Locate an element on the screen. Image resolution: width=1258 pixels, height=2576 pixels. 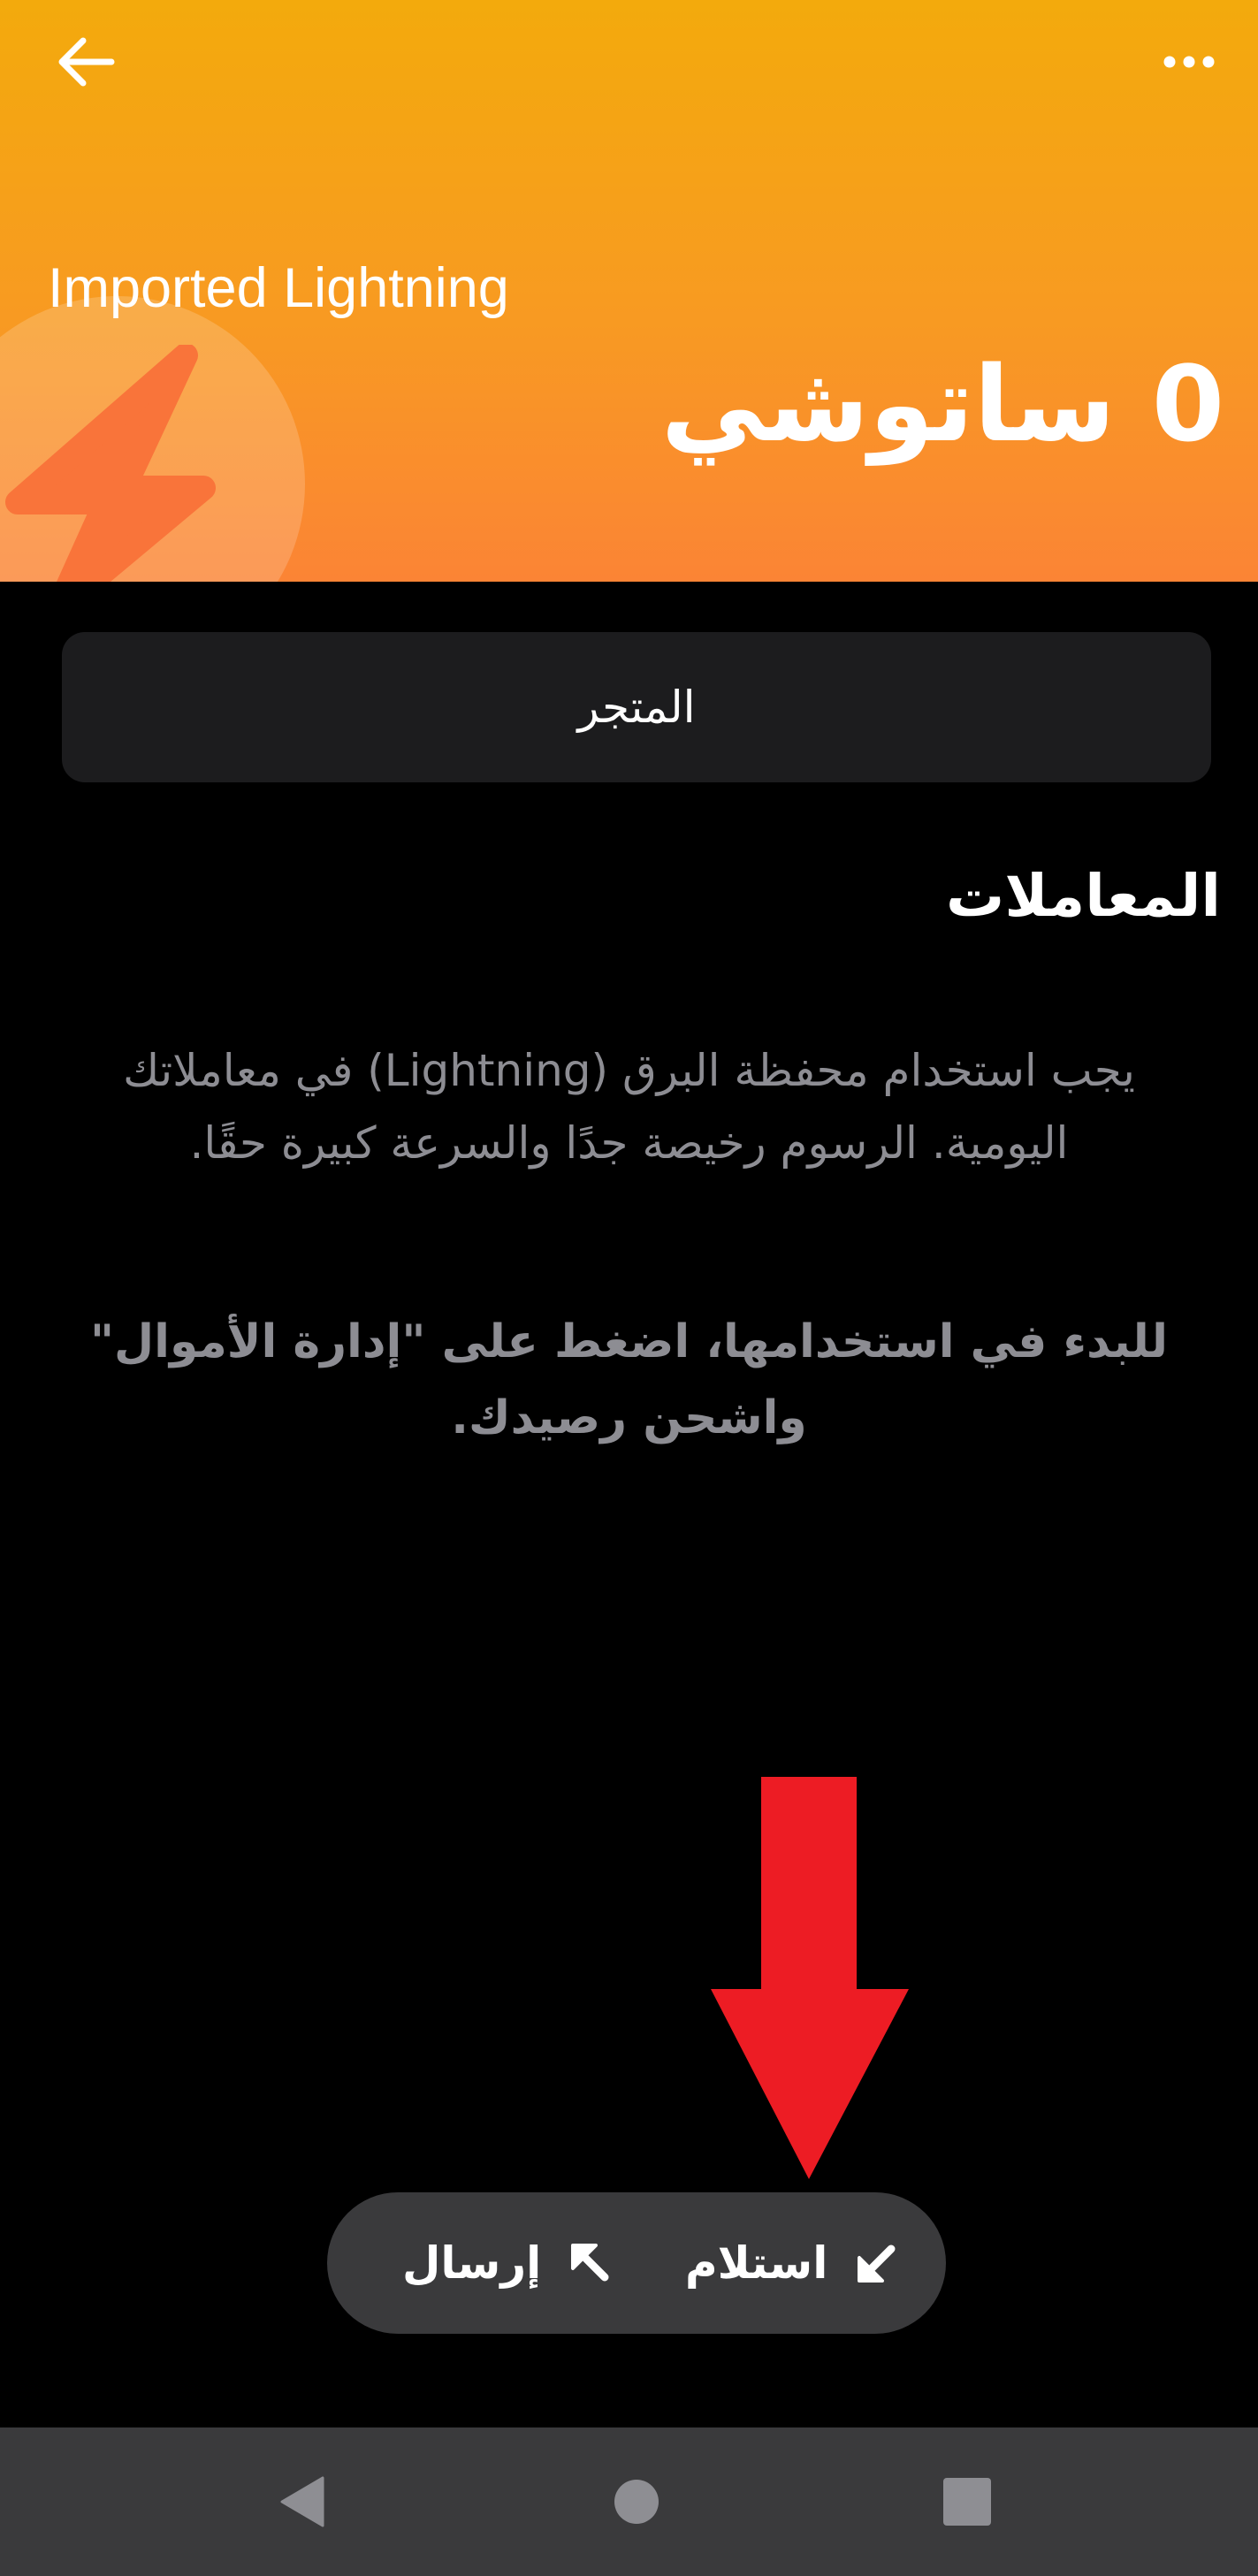
triangle-back-icon is located at coordinates (302, 2501).